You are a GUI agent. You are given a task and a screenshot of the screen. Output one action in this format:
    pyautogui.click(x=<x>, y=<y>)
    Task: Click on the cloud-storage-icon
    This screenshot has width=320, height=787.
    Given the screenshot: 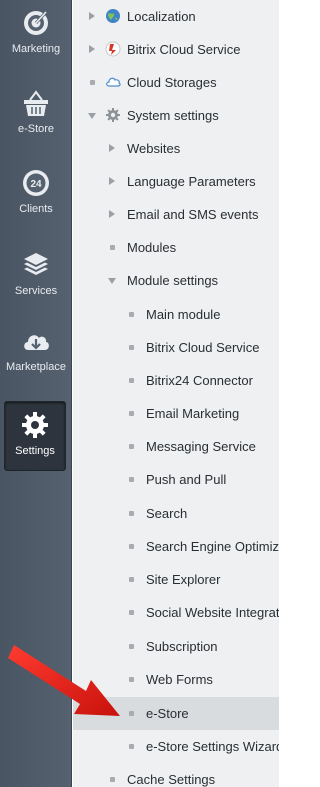 What is the action you would take?
    pyautogui.click(x=113, y=82)
    